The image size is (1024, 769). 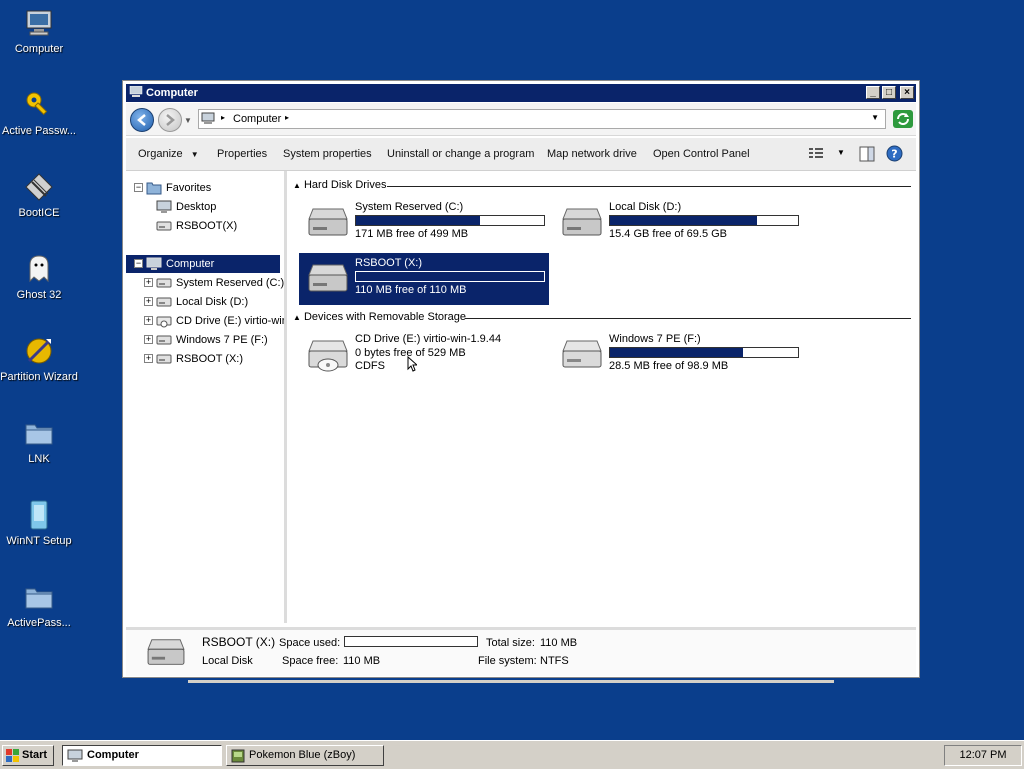 I want to click on tree-item-favorites: − Favorites, so click(x=203, y=188).